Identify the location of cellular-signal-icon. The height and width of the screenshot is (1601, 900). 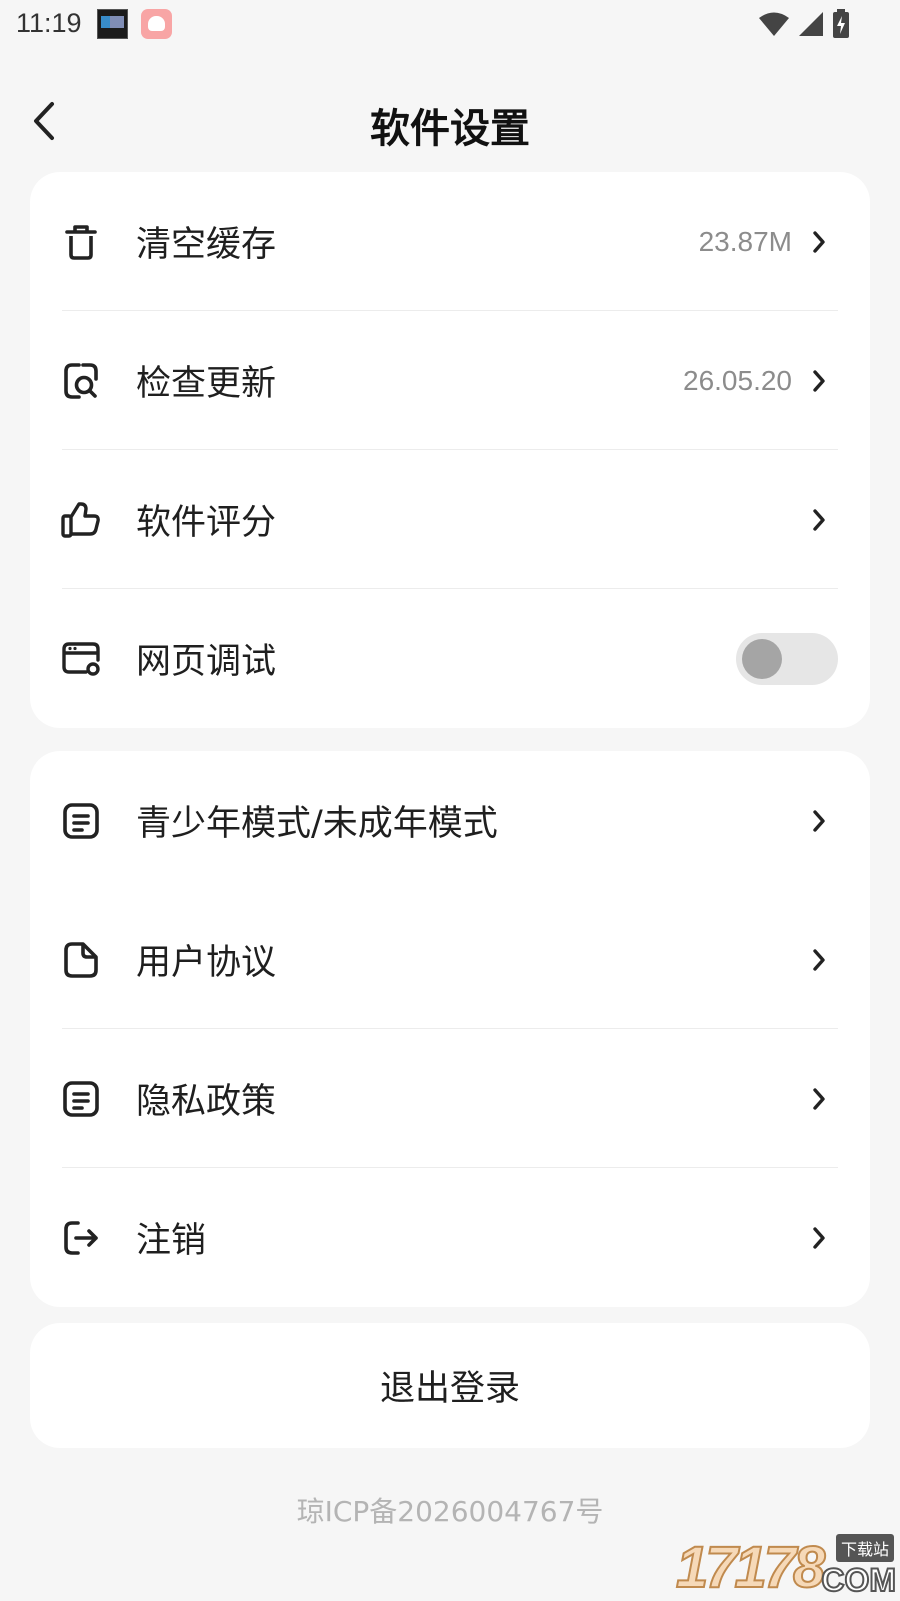
(811, 24).